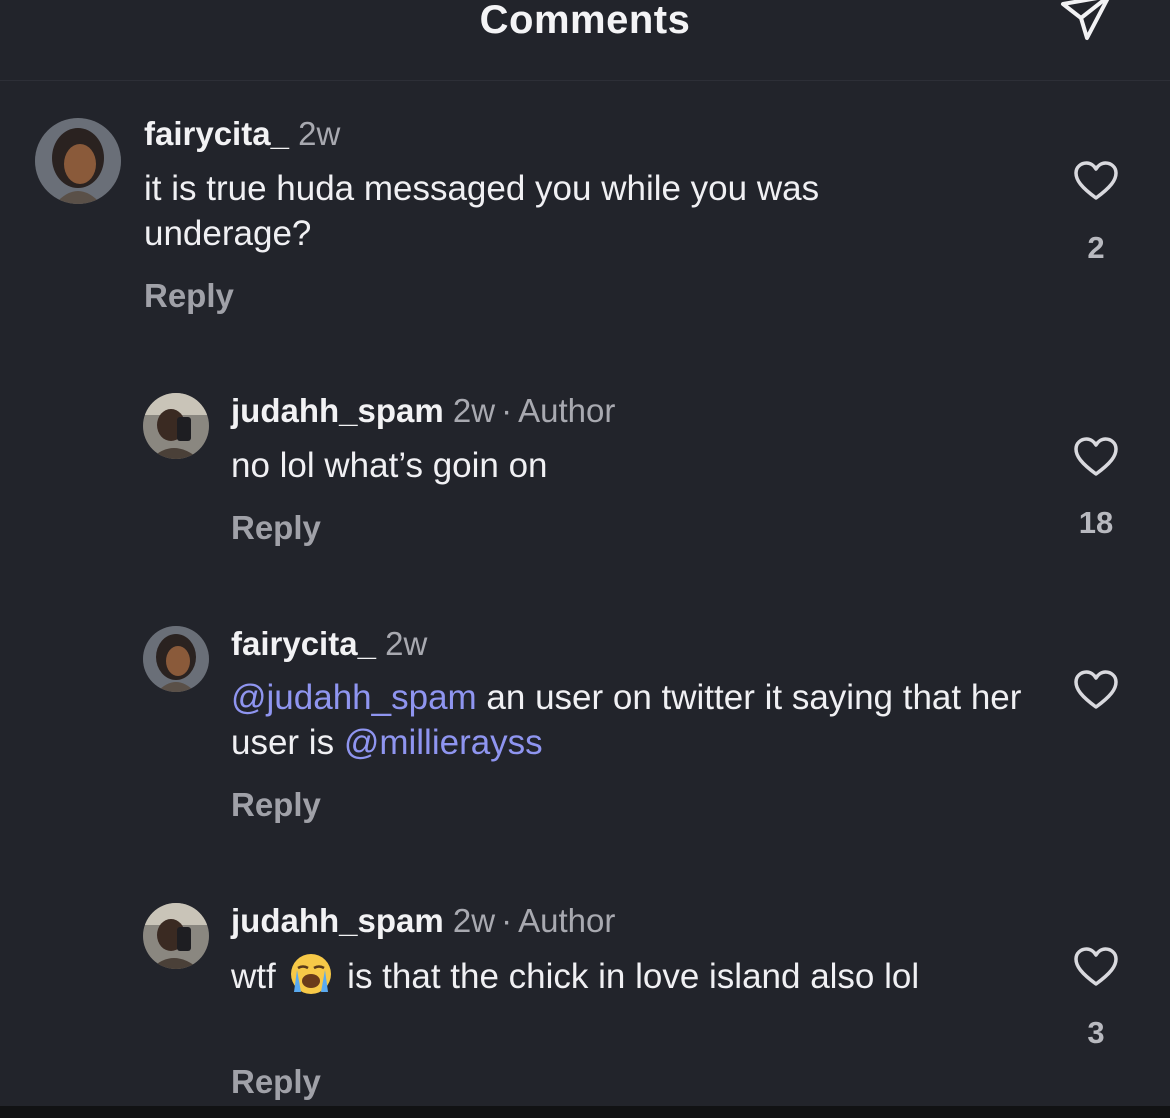  What do you see at coordinates (1096, 522) in the screenshot?
I see `like-count: 18` at bounding box center [1096, 522].